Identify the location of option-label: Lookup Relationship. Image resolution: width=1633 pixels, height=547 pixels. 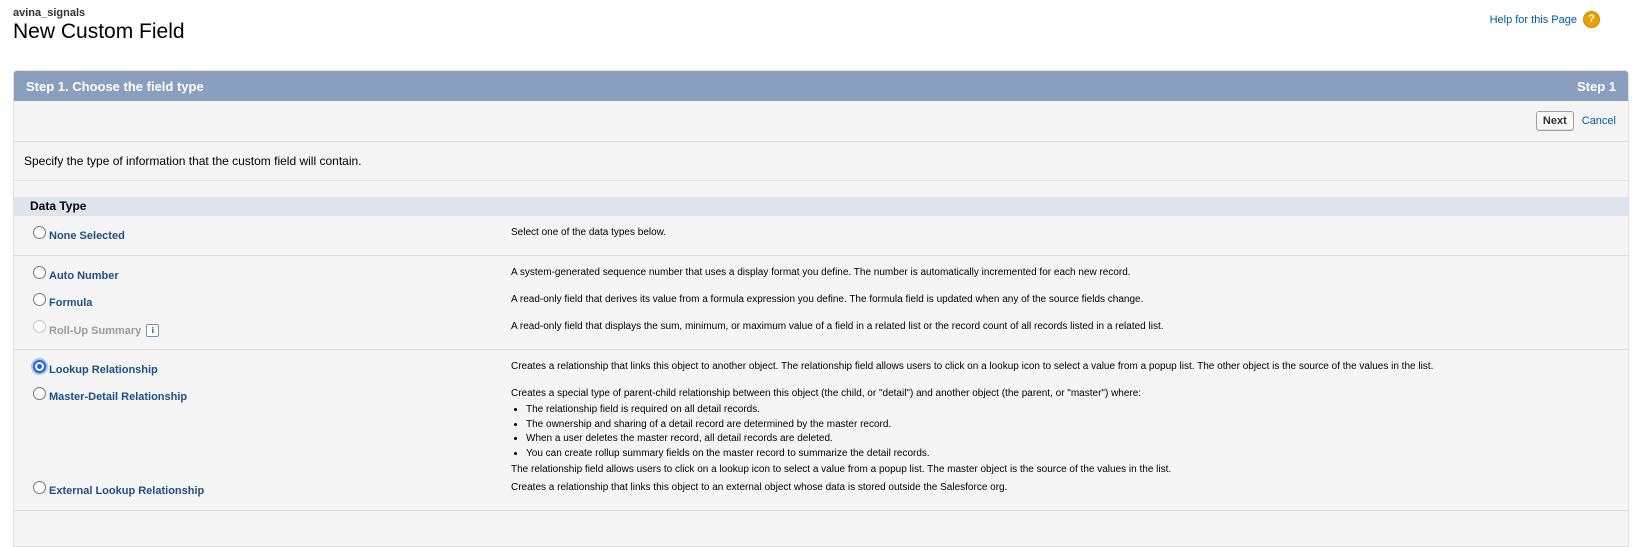
(103, 370).